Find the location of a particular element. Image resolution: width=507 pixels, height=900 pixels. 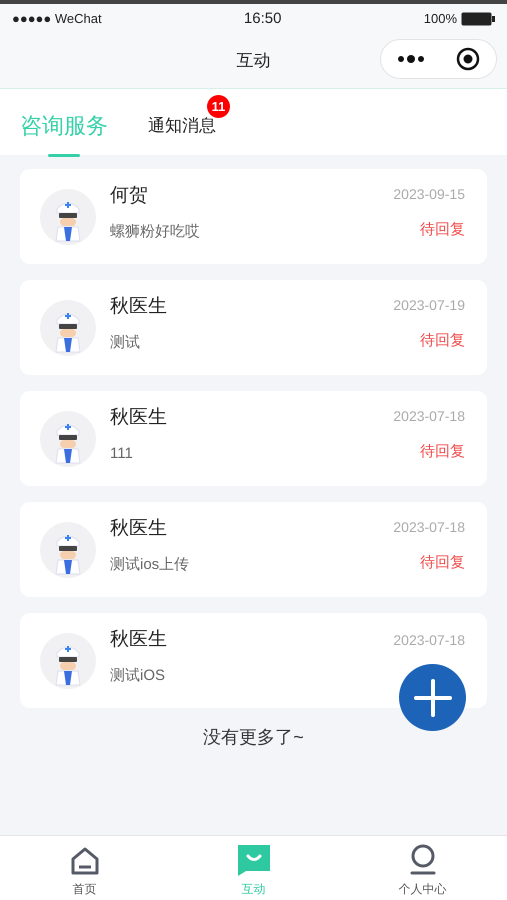

clock-text: 16:50 is located at coordinates (263, 18).